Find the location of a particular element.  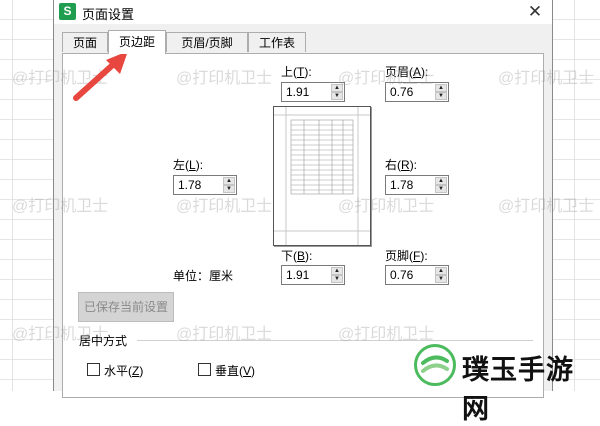

tab-margins: 页边距 is located at coordinates (137, 42).